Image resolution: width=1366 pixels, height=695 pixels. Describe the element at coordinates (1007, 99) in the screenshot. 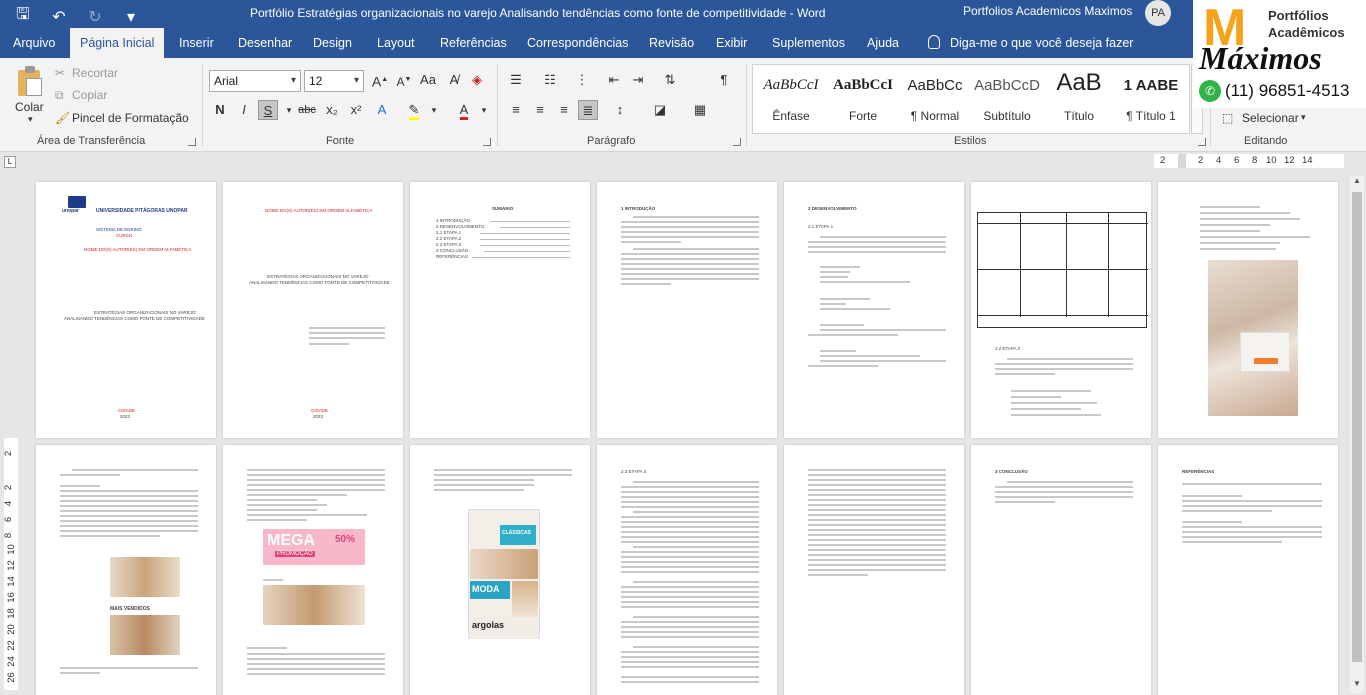

I see `style-subtitulo: AaBbCcD Subtítulo` at that location.